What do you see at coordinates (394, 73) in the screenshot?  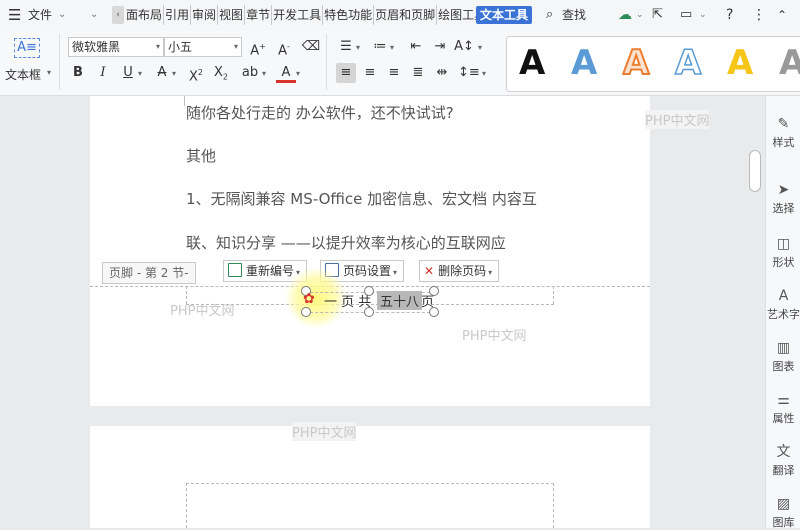 I see `align-right-icon: ≡` at bounding box center [394, 73].